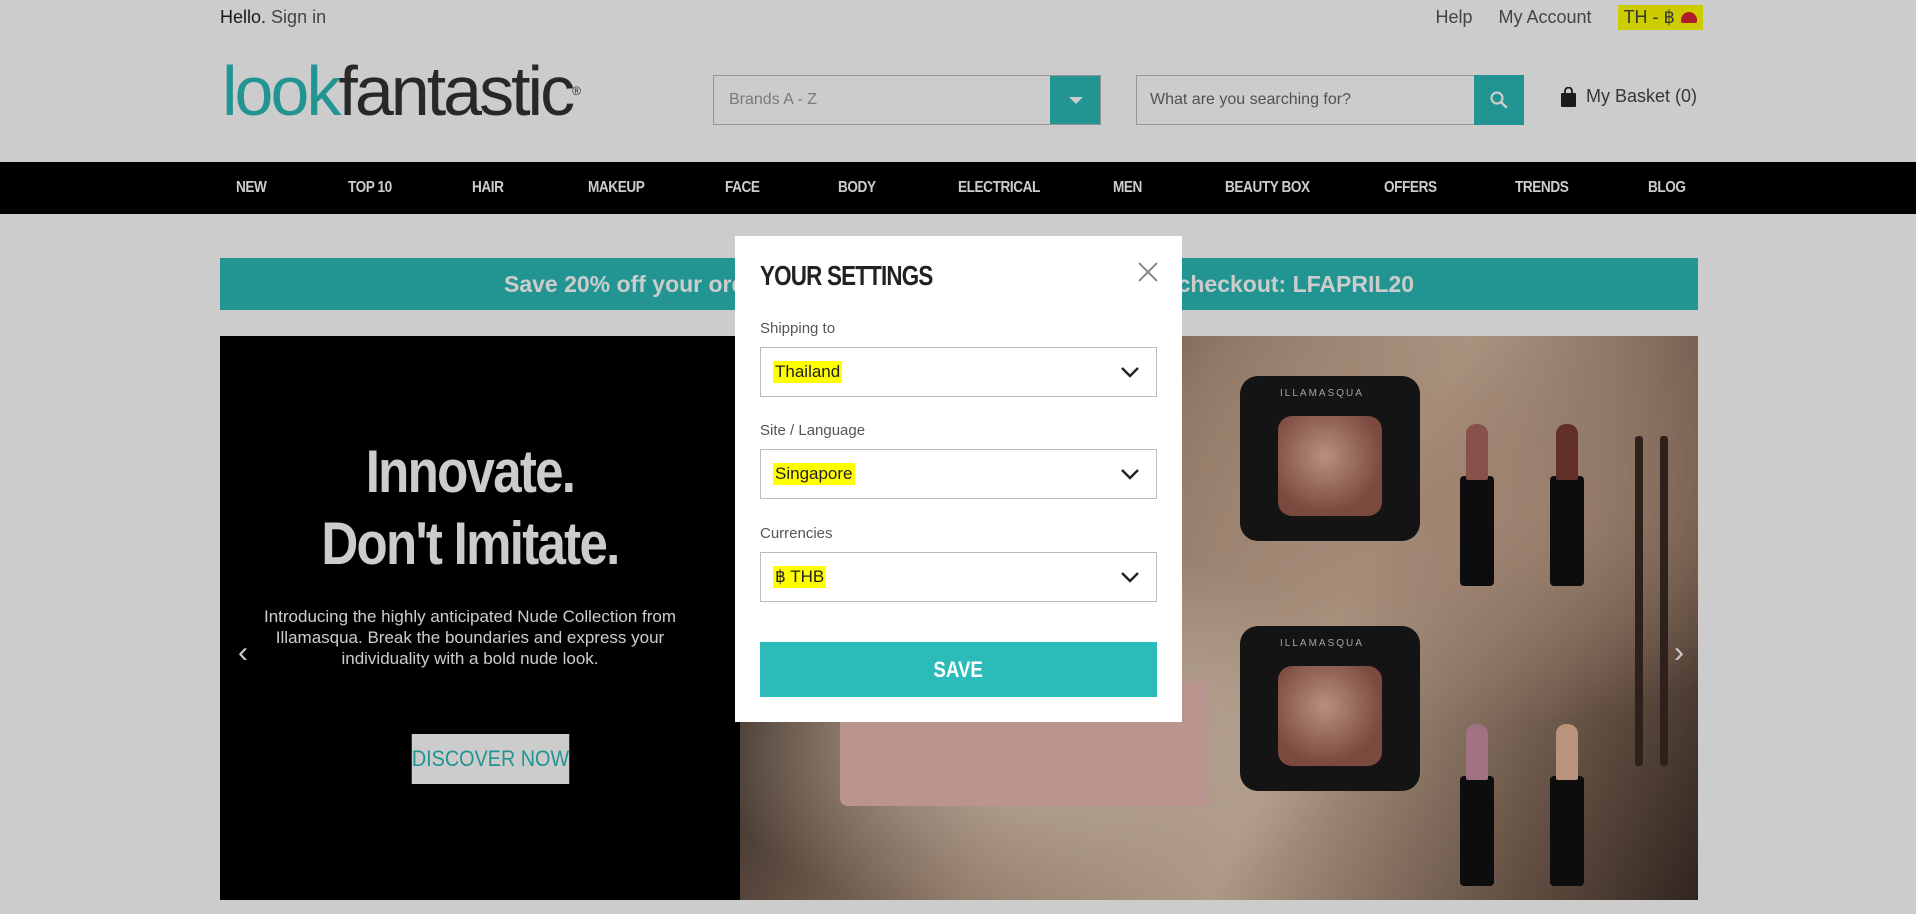  I want to click on shipping-select: Thailand, so click(958, 372).